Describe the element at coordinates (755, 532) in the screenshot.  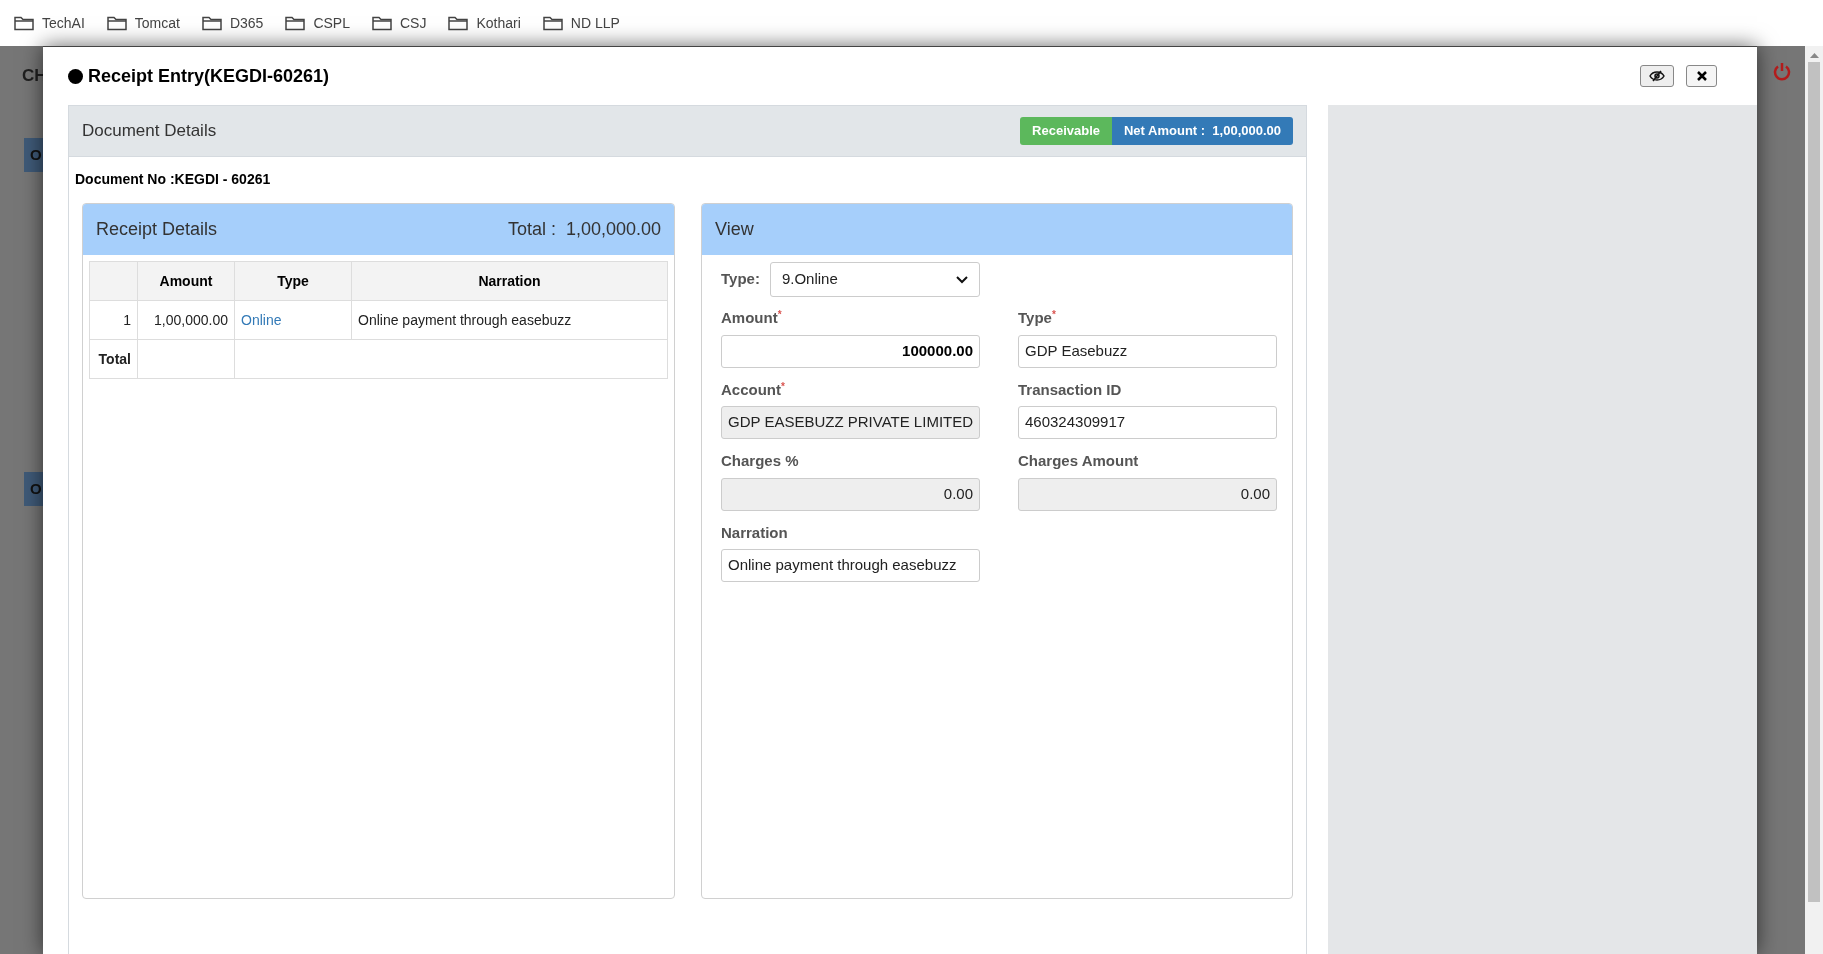
I see `field-label: Narration` at that location.